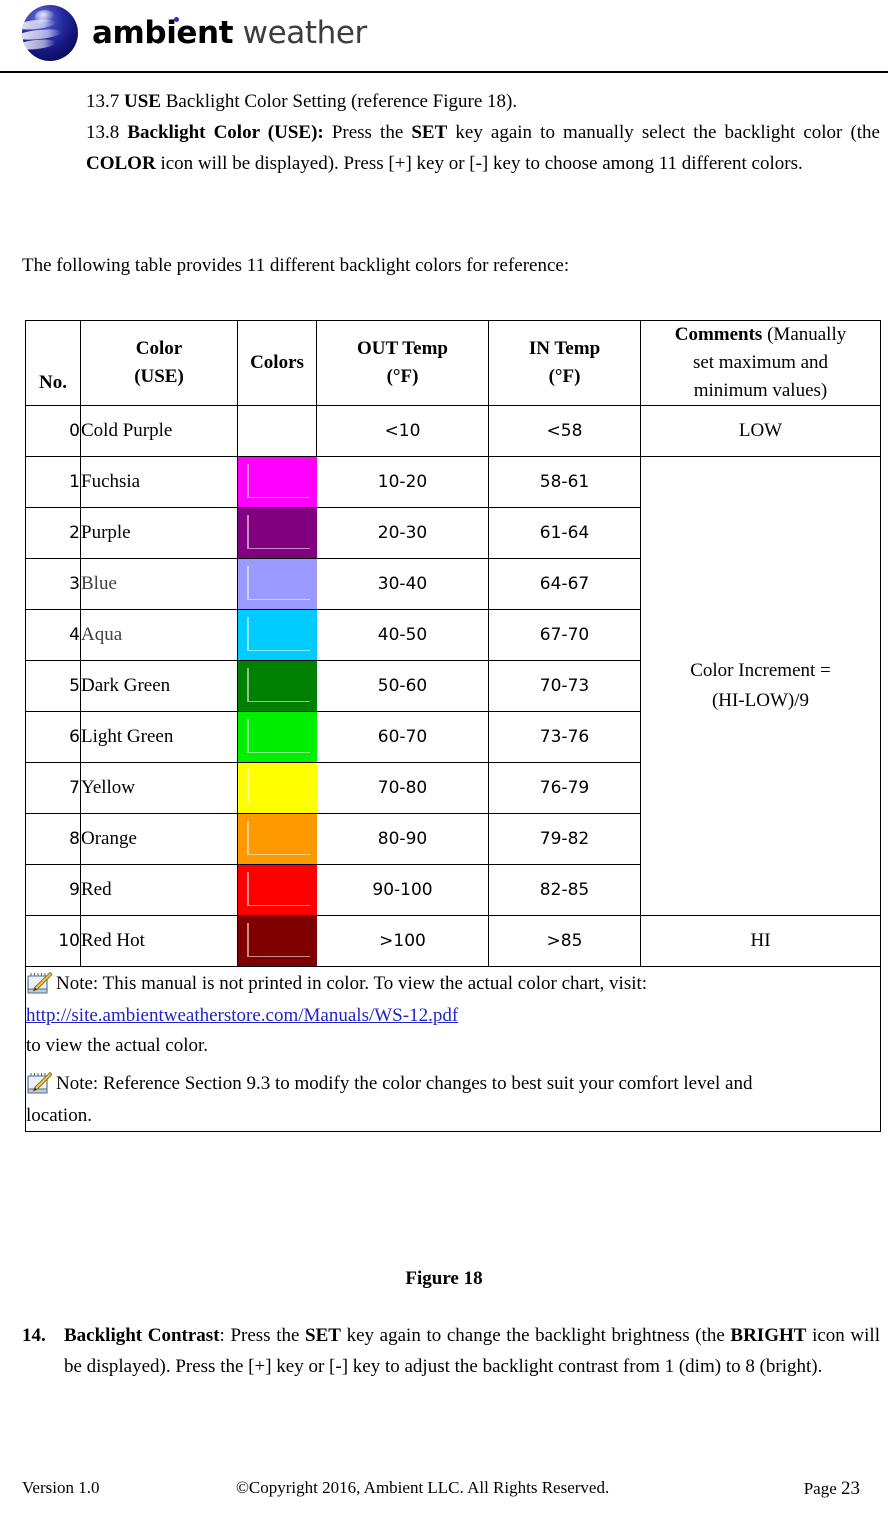  What do you see at coordinates (53, 788) in the screenshot?
I see `cell-no: 7` at bounding box center [53, 788].